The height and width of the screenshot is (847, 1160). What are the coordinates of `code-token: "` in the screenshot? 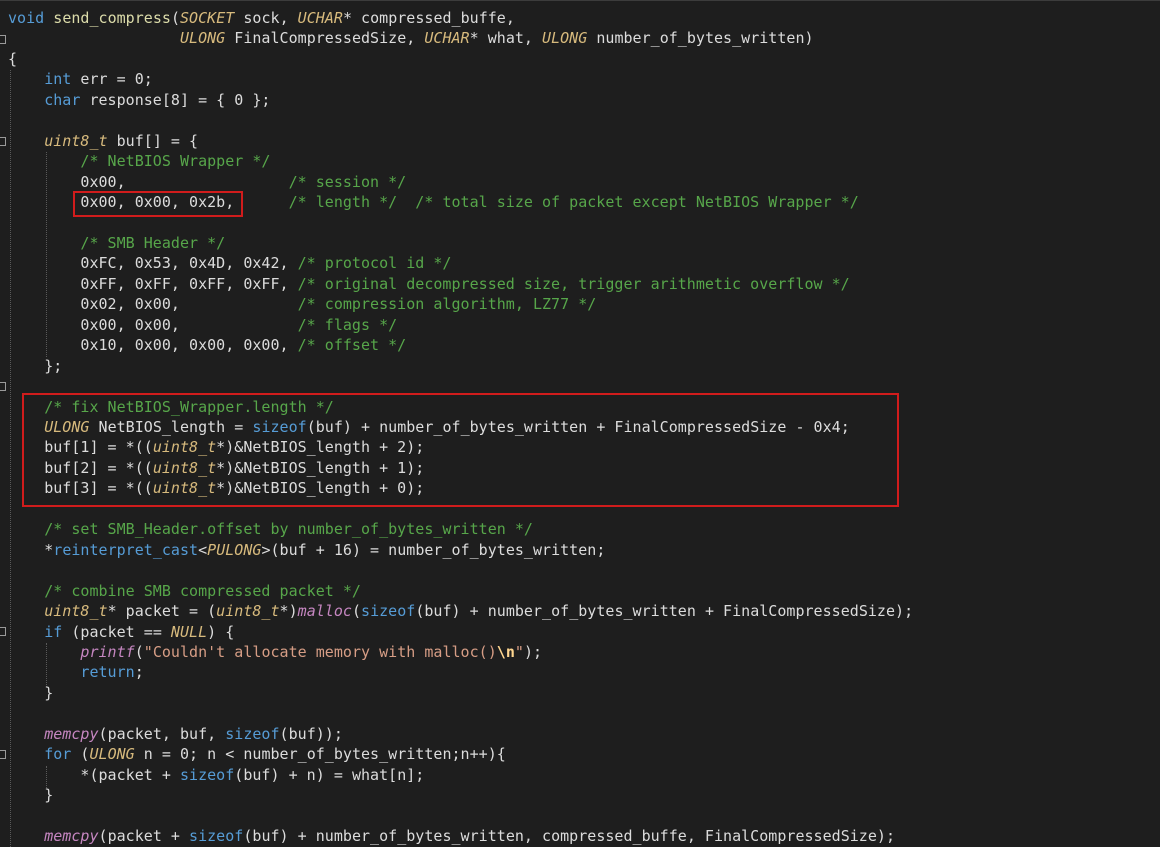 It's located at (519, 651).